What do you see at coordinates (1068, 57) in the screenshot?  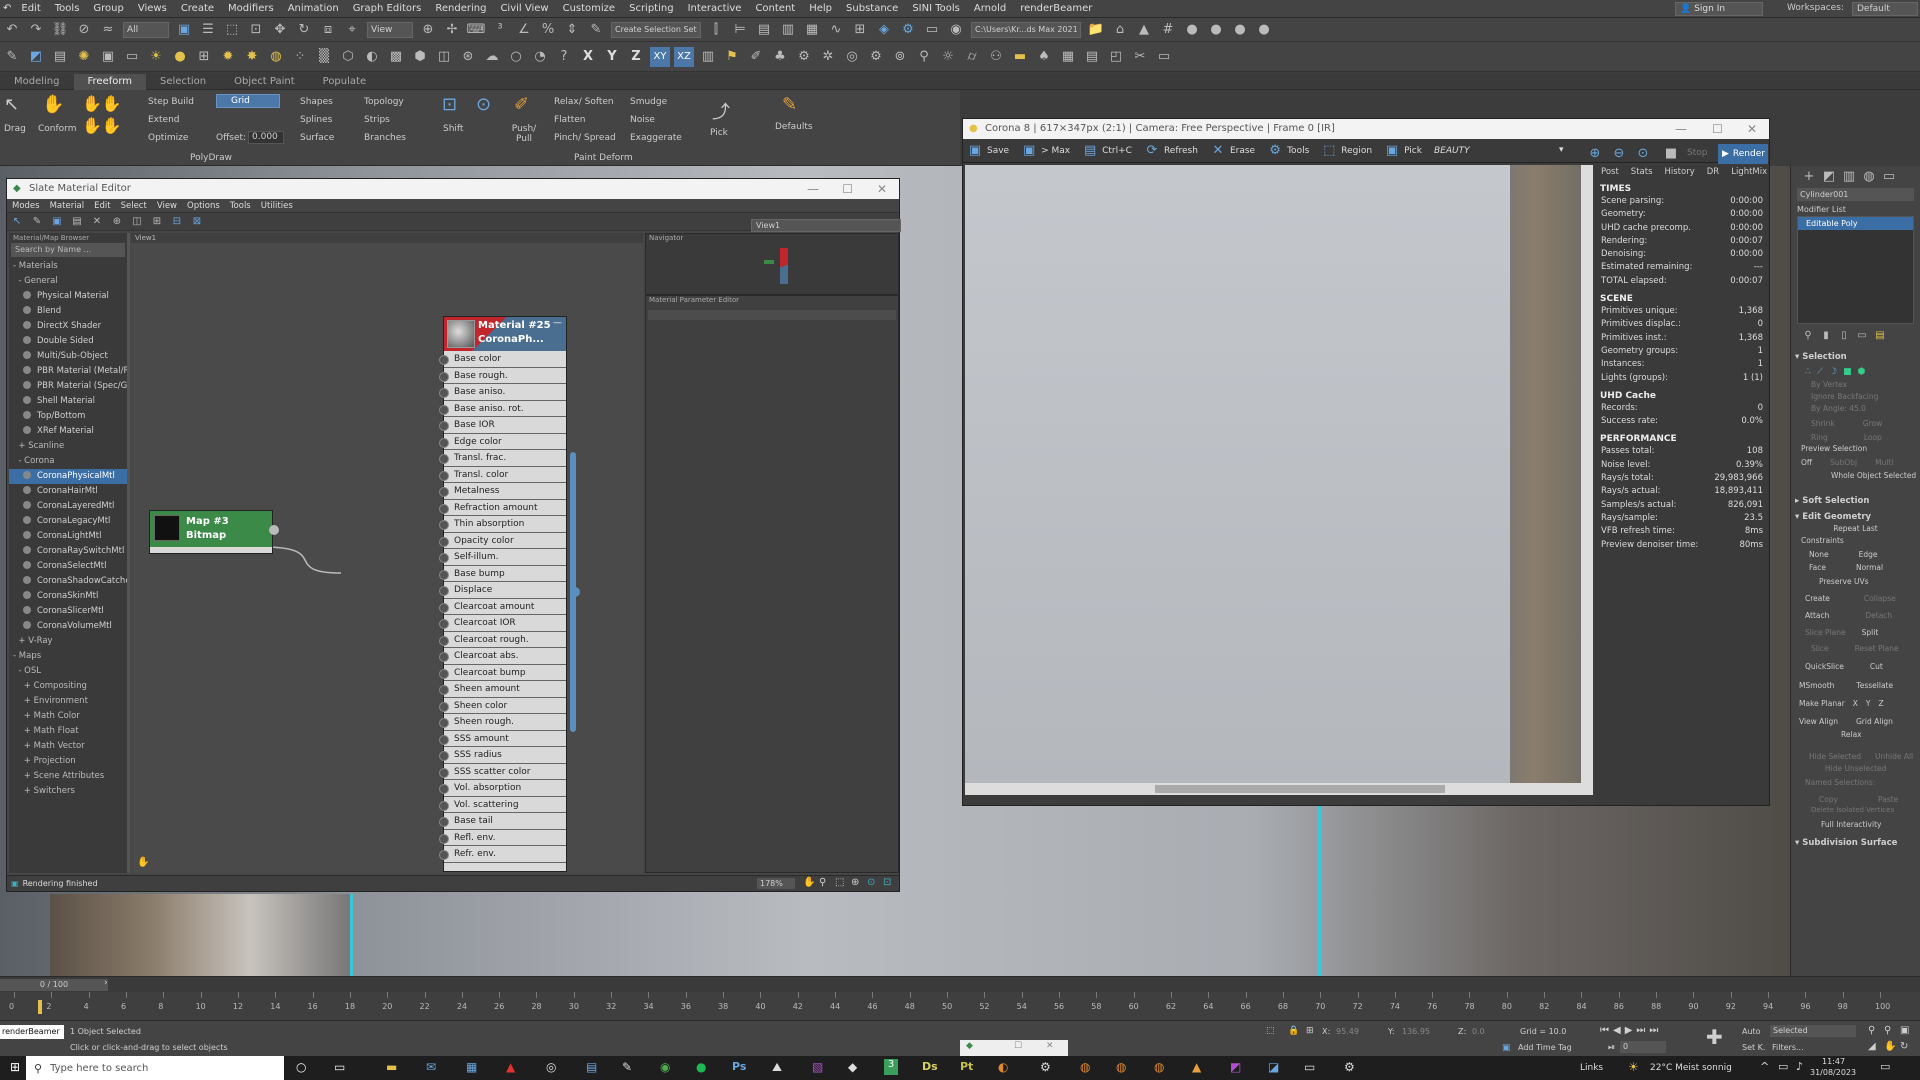 I see `texture-tool-icon: ▦` at bounding box center [1068, 57].